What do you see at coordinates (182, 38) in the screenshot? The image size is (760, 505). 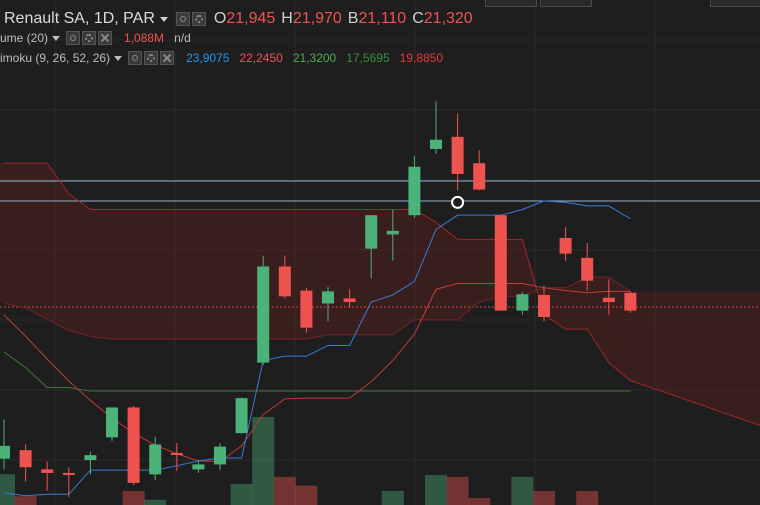 I see `volume-na: n/d` at bounding box center [182, 38].